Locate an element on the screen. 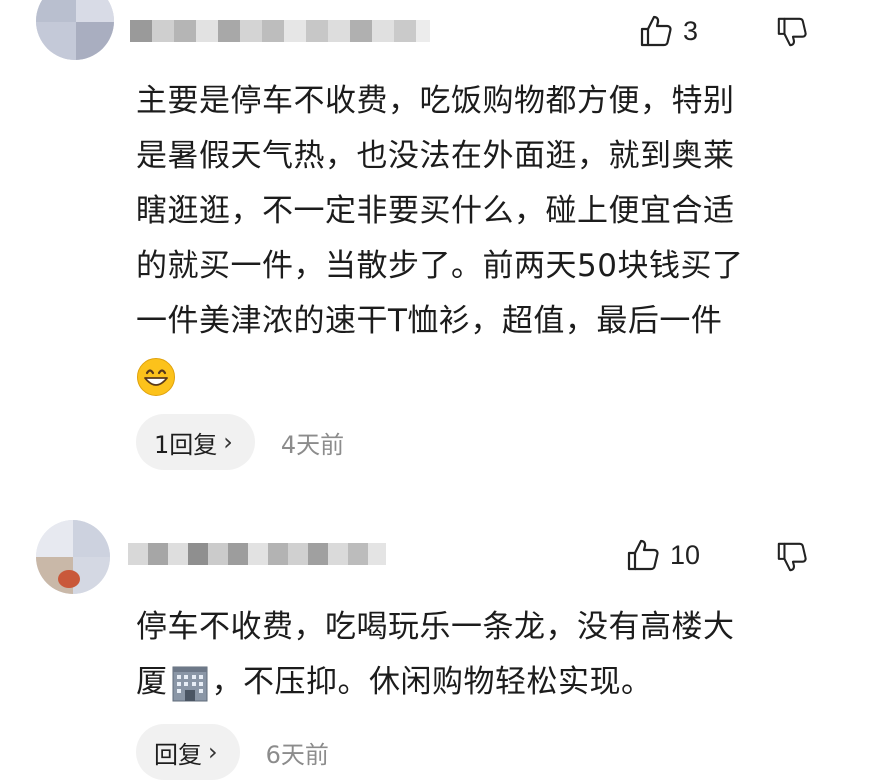 Image resolution: width=869 pixels, height=780 pixels. comment-text-segment: ，不压抑。休闲购物轻松实现。 is located at coordinates (432, 682).